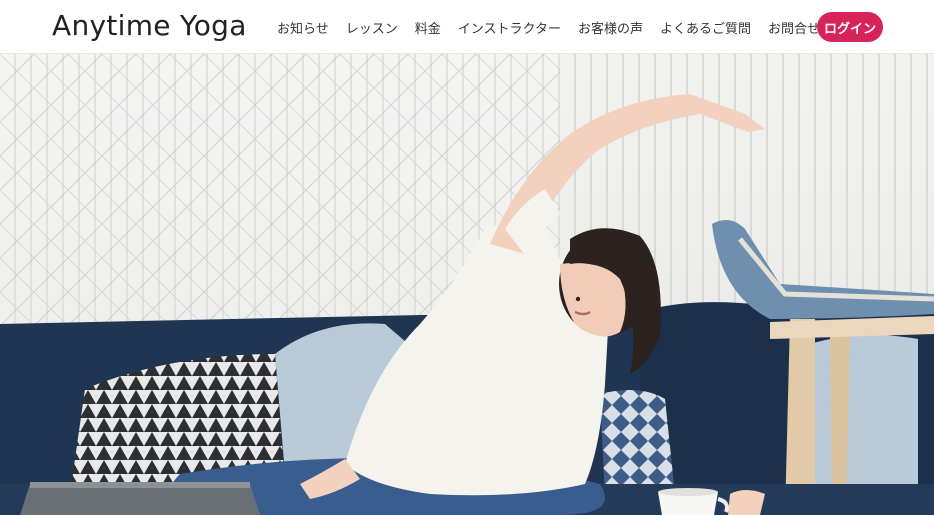 The height and width of the screenshot is (515, 934). Describe the element at coordinates (372, 27) in the screenshot. I see `nav-item-lessons: レッスン` at that location.